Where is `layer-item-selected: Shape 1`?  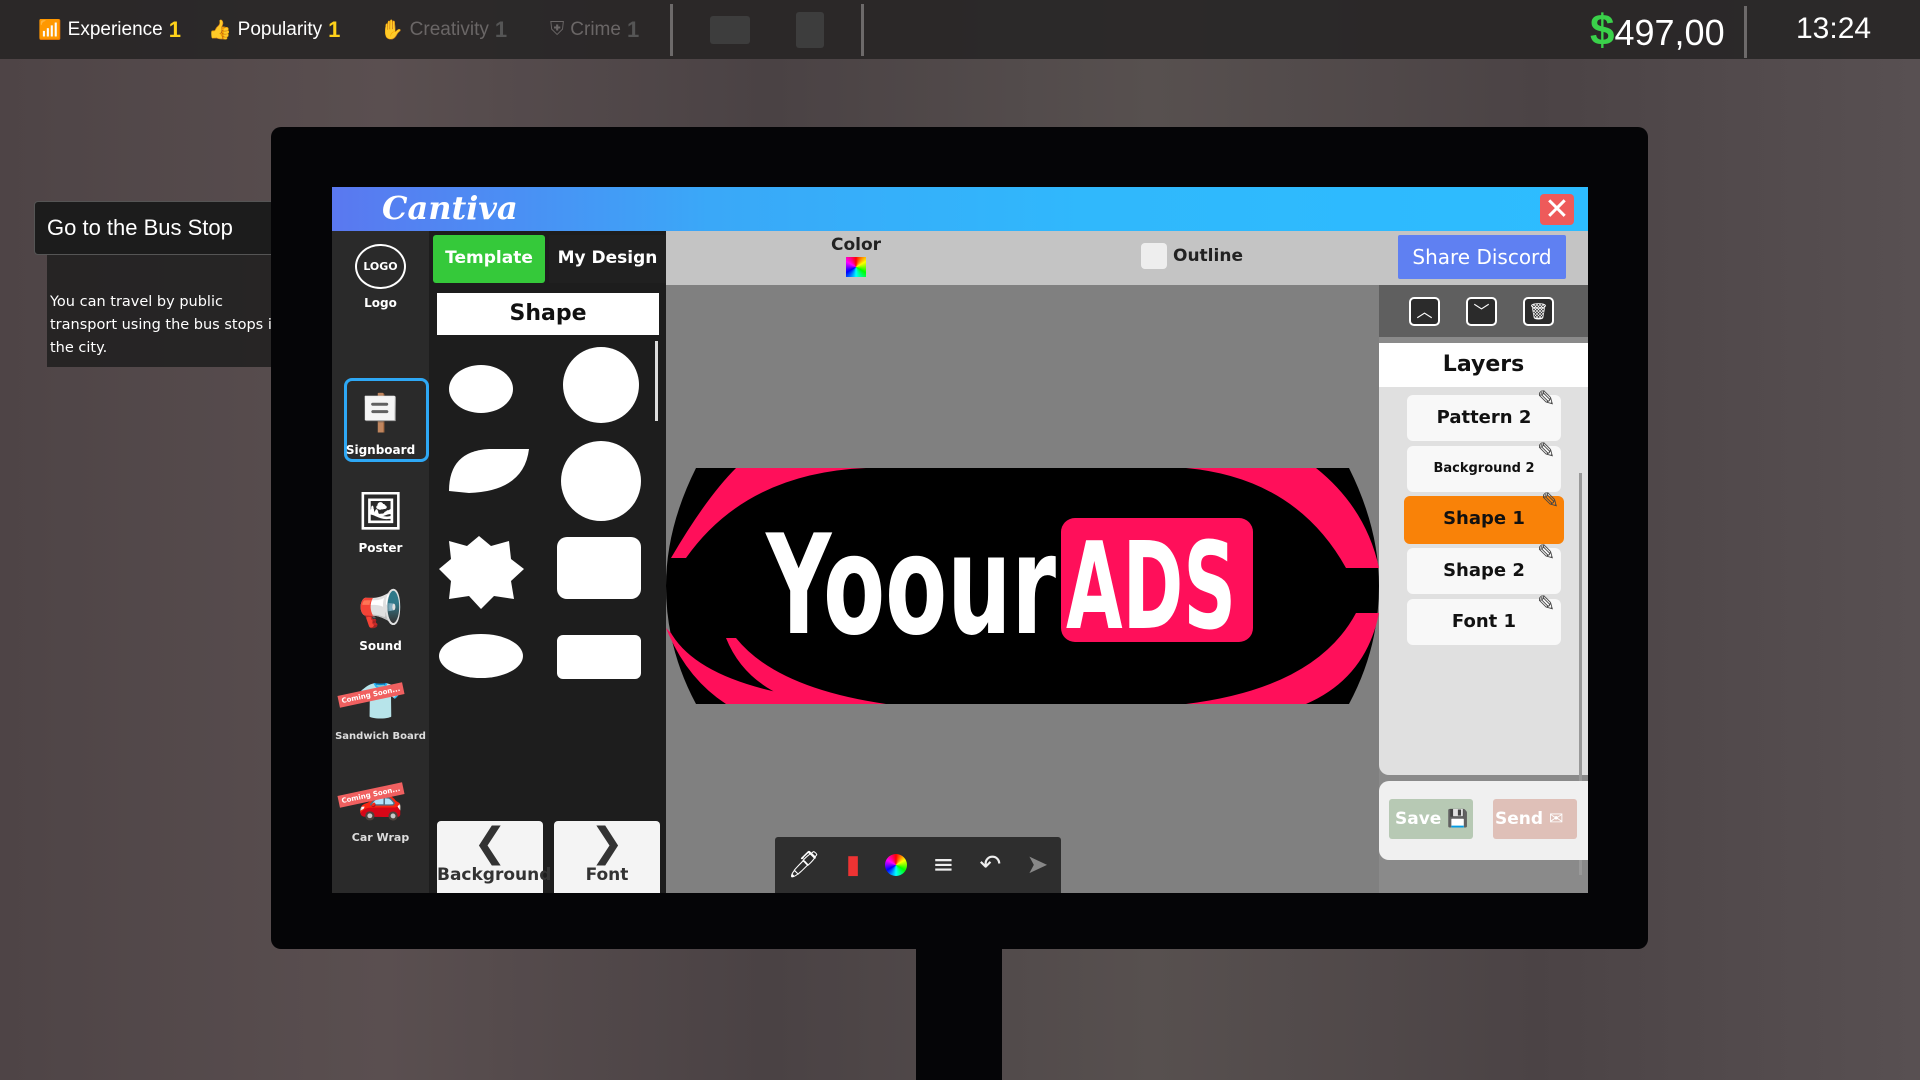 layer-item-selected: Shape 1 is located at coordinates (1484, 520).